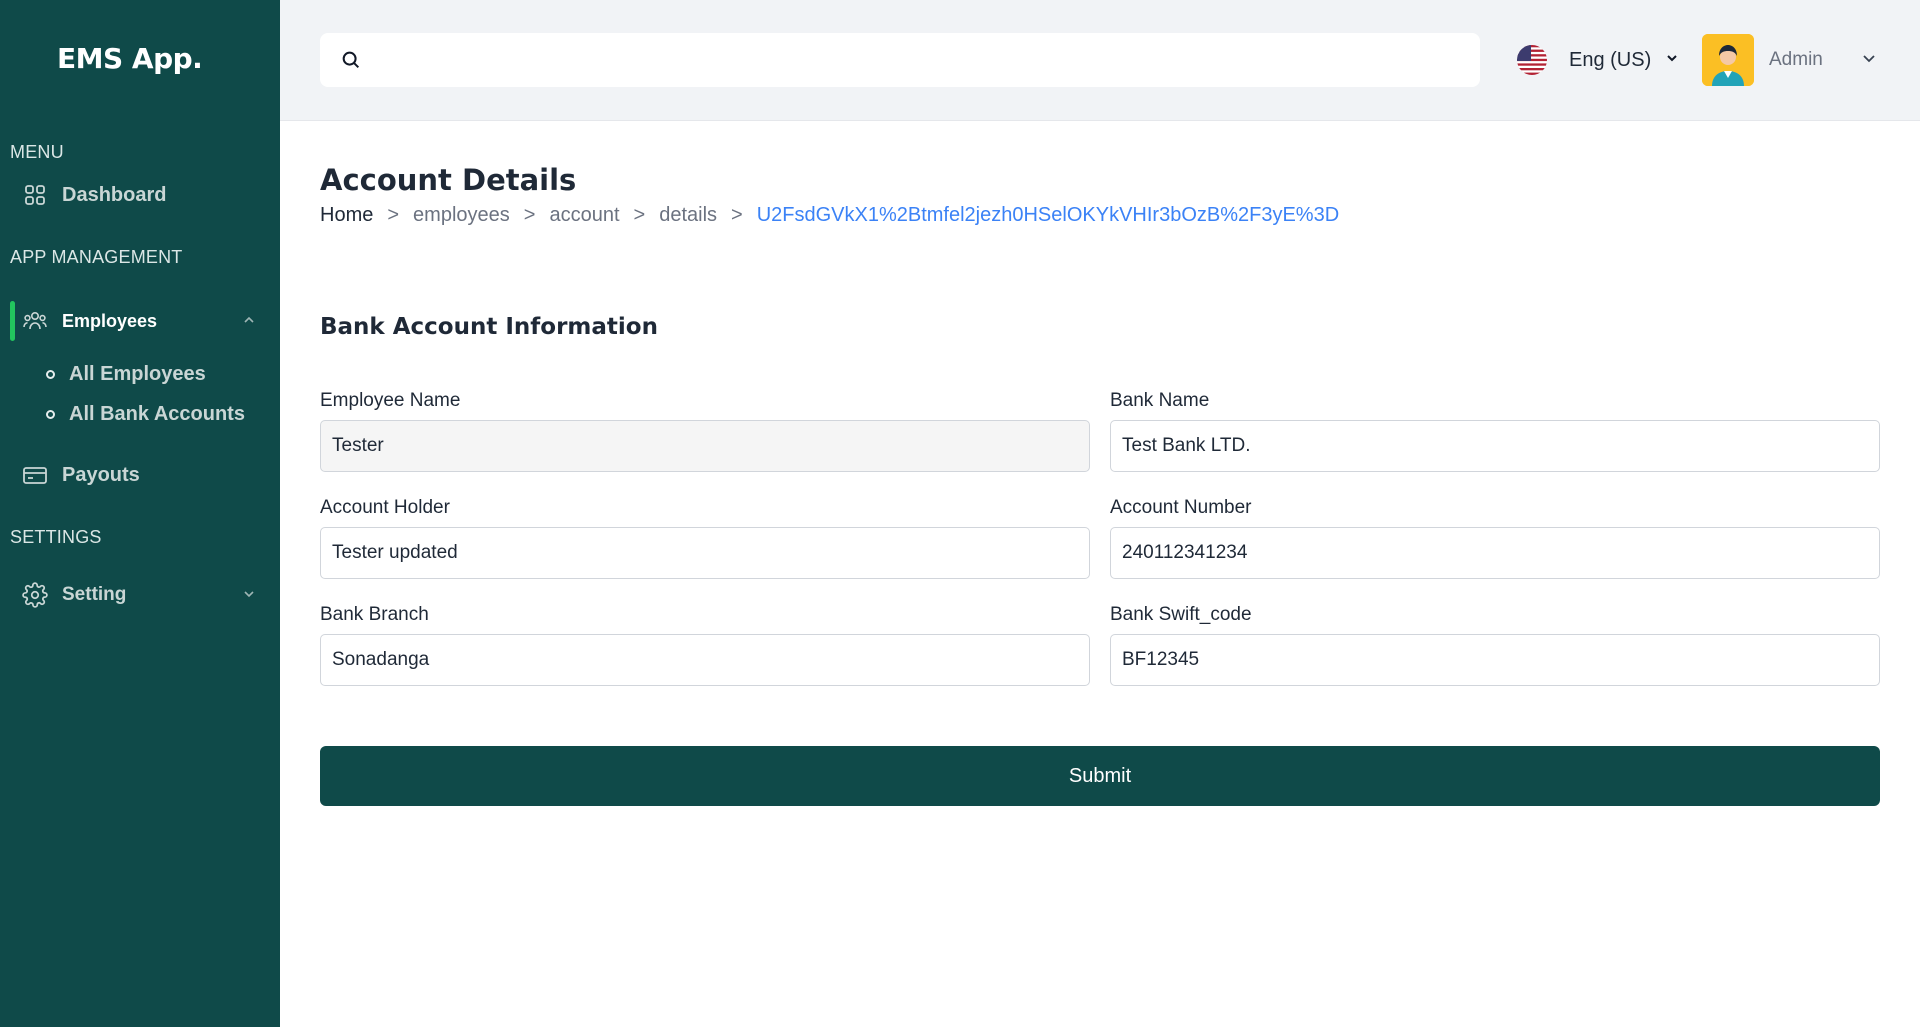 The height and width of the screenshot is (1027, 1920). I want to click on user-name: Admin, so click(1796, 59).